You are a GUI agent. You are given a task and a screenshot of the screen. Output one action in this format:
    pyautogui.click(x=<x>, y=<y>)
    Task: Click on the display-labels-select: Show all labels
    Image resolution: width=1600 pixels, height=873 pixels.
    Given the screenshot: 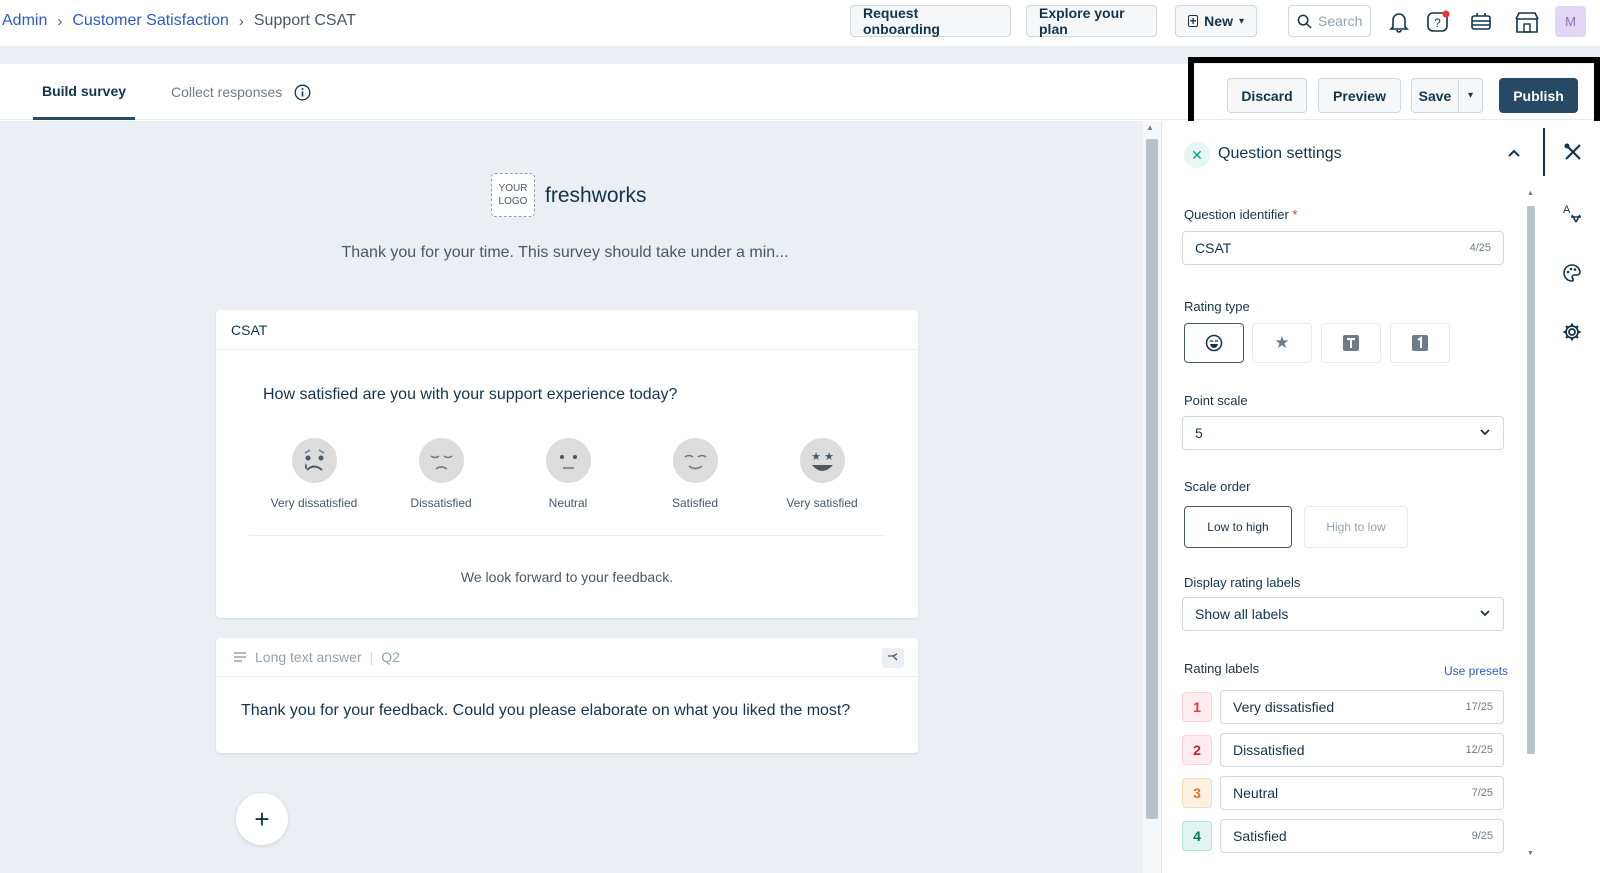 What is the action you would take?
    pyautogui.click(x=1343, y=614)
    